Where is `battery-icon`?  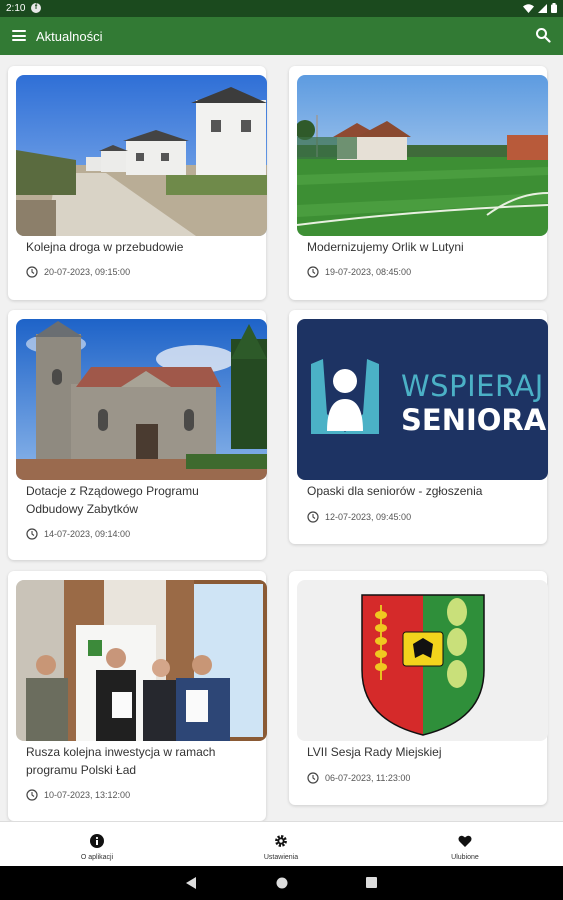 battery-icon is located at coordinates (554, 8).